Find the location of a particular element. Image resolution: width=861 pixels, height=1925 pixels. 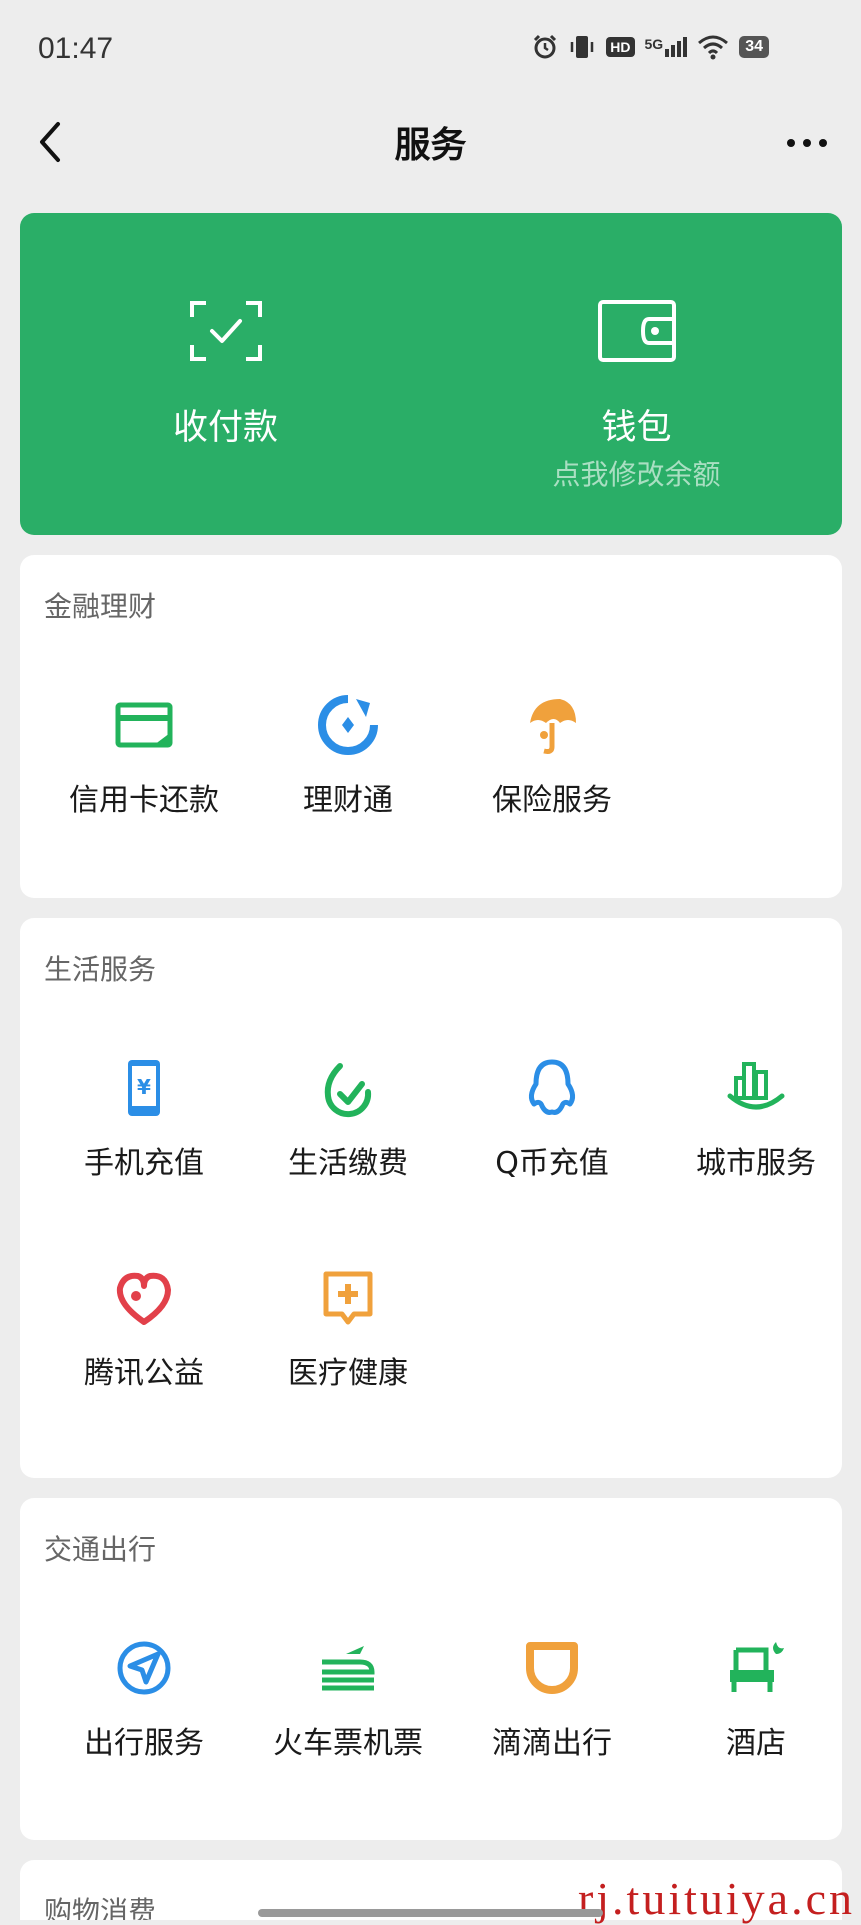

train-flight-item: 火车票机票 is located at coordinates (348, 1684).